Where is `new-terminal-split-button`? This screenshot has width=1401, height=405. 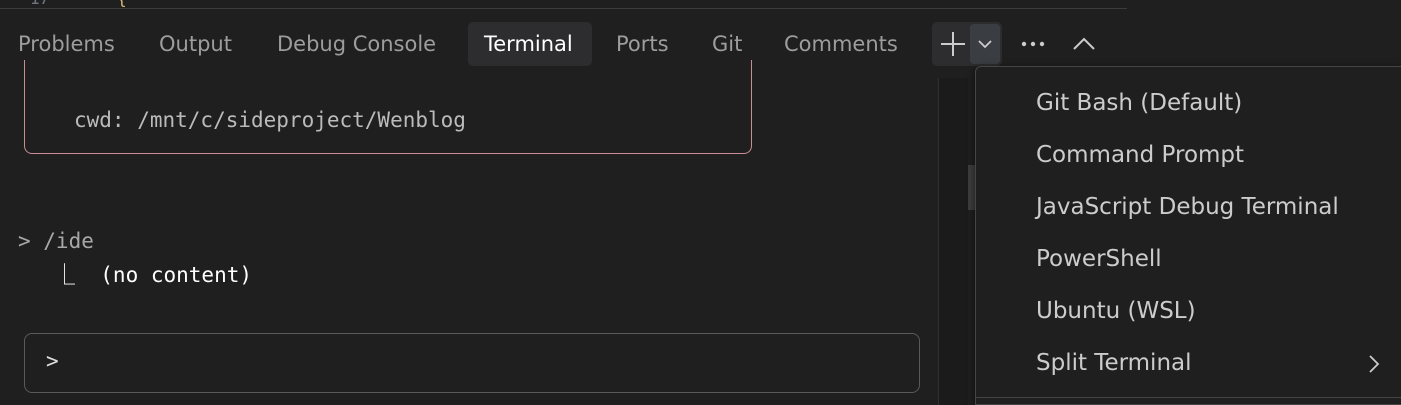
new-terminal-split-button is located at coordinates (967, 44).